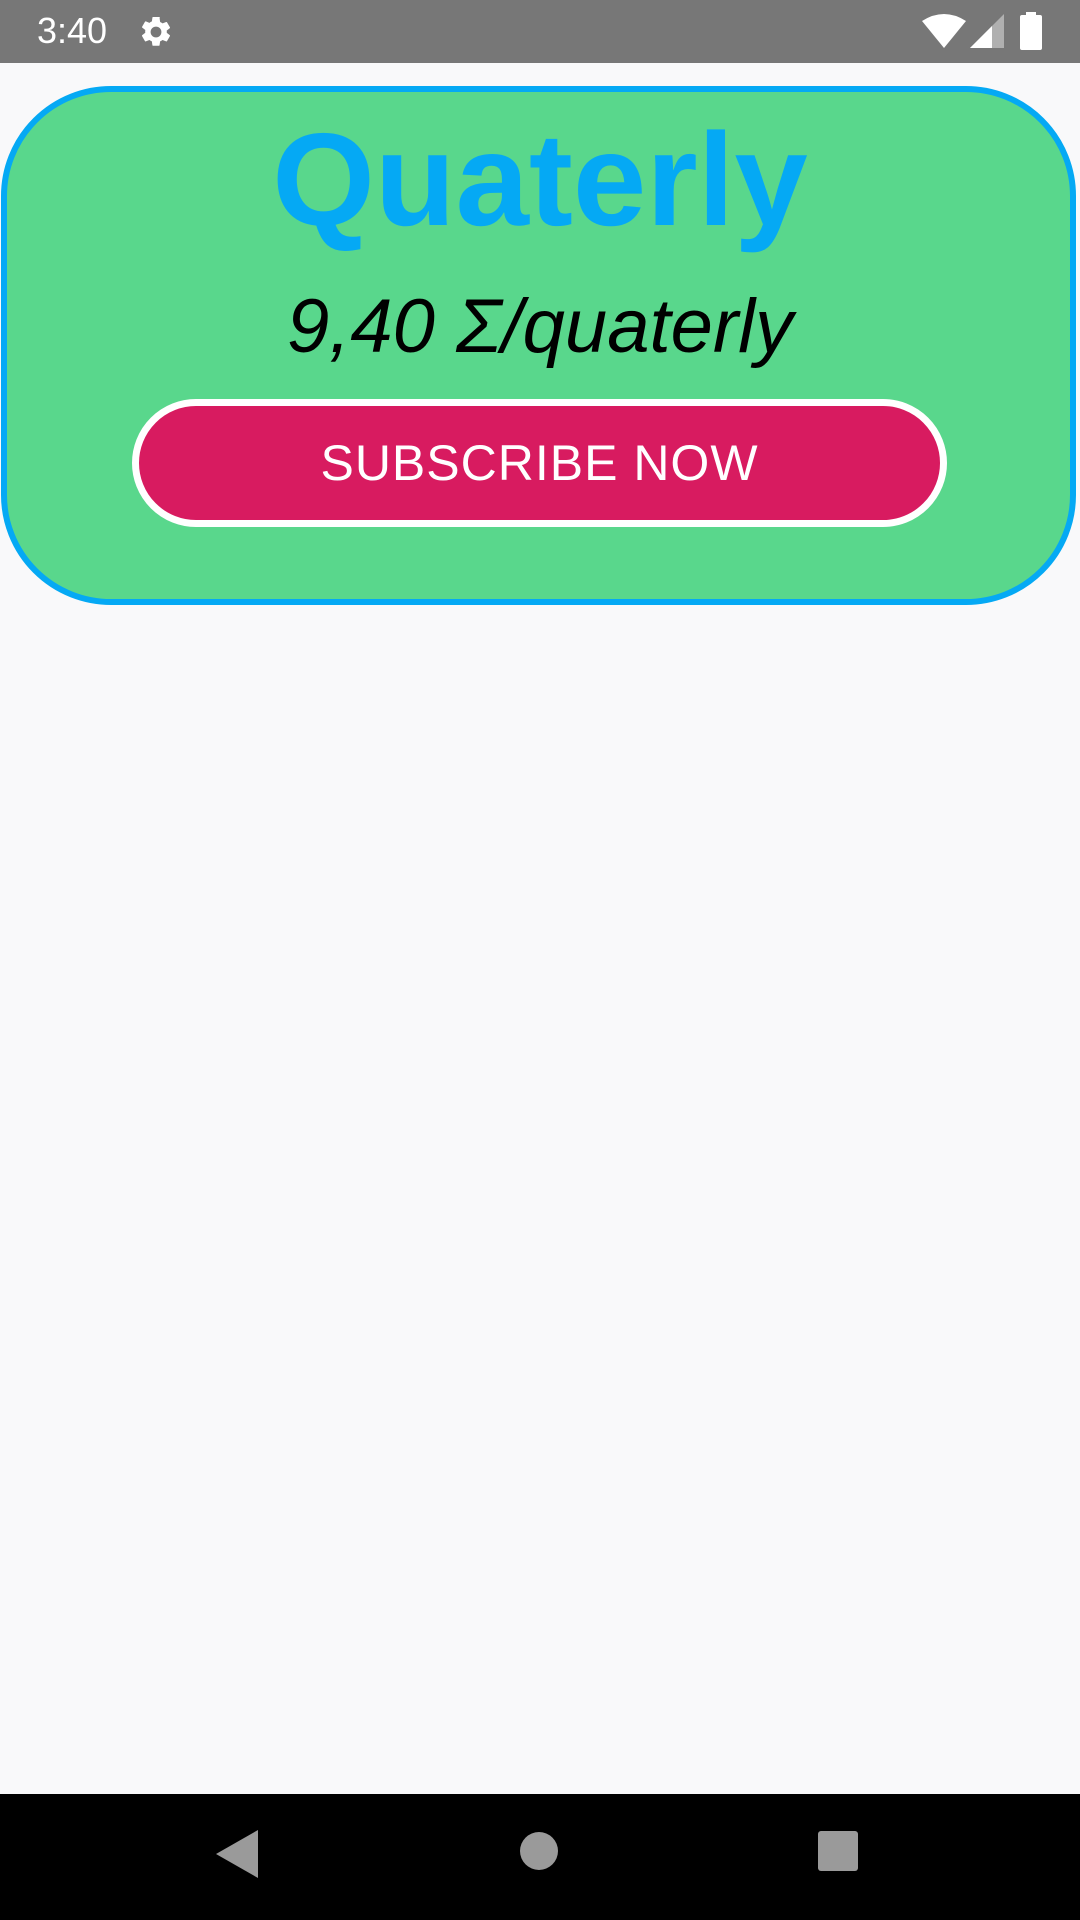  Describe the element at coordinates (540, 179) in the screenshot. I see `plan-title: Quaterly` at that location.